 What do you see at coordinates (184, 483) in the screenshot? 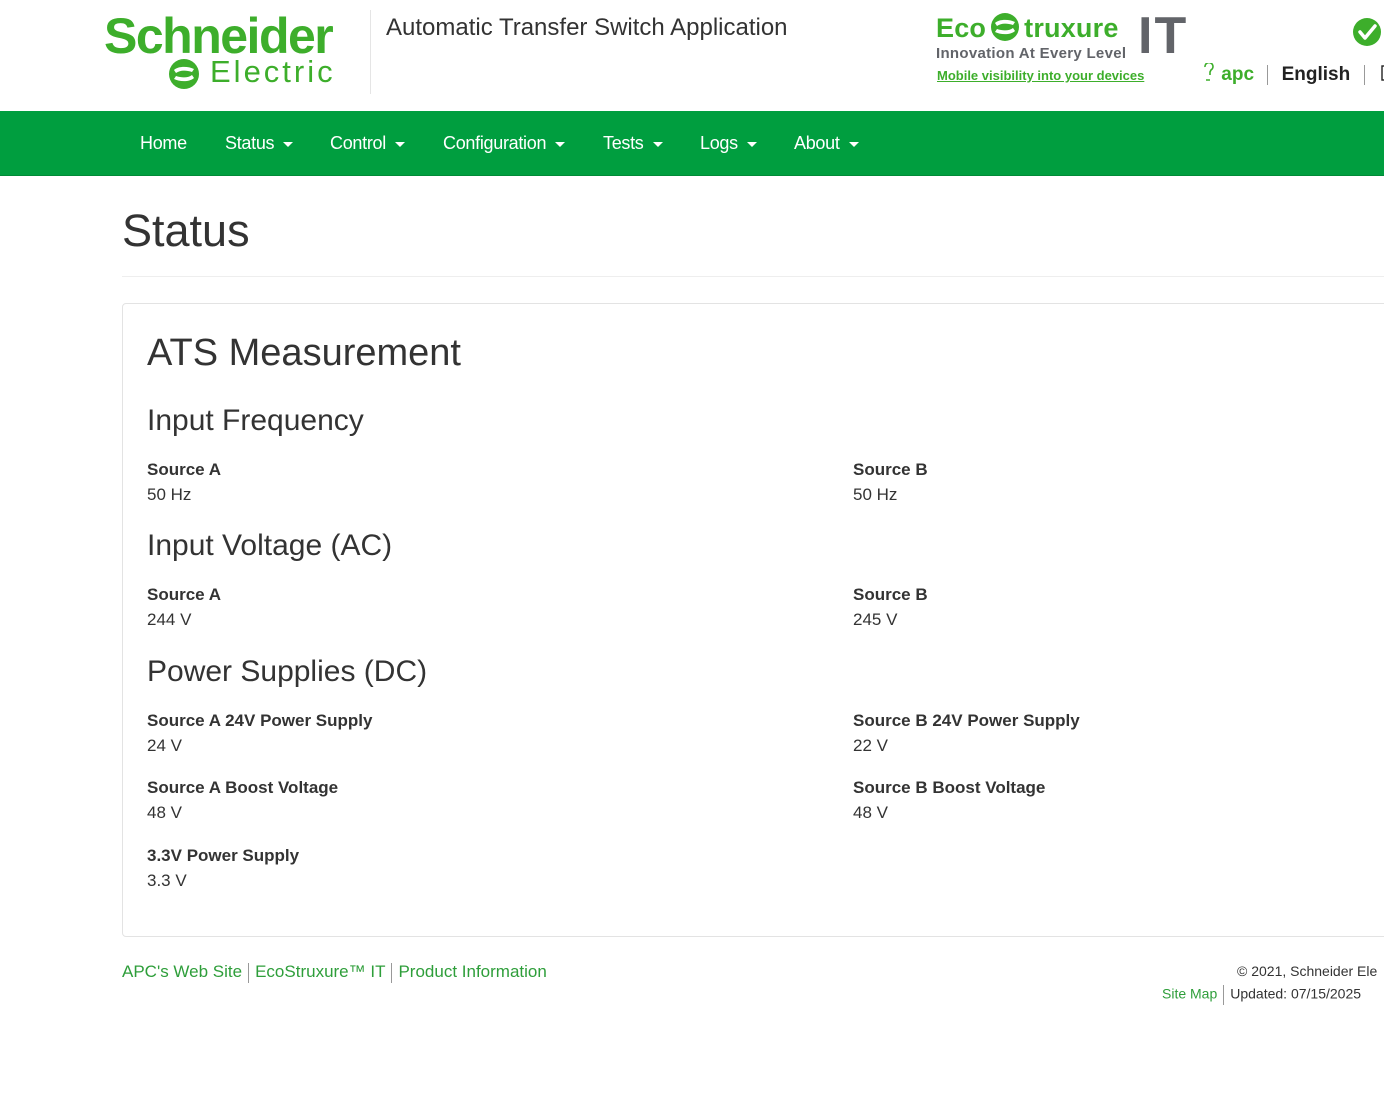
I see `field-frequency-source-a: Source A 50 Hz` at bounding box center [184, 483].